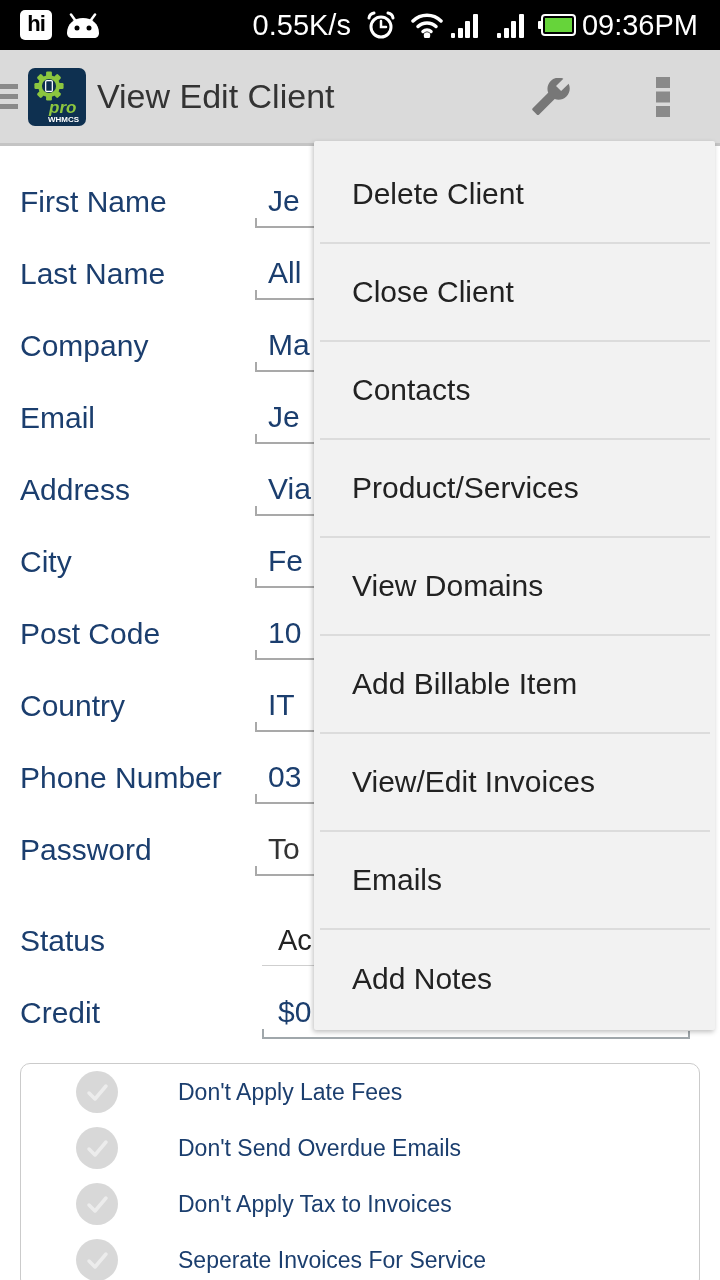  I want to click on page-title: View Edit Client, so click(216, 96).